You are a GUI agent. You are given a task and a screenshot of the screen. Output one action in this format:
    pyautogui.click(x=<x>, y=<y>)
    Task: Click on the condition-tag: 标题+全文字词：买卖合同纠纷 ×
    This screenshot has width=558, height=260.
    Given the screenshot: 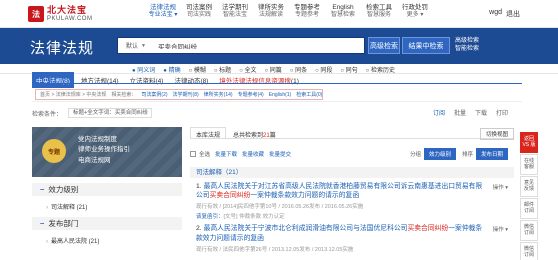 What is the action you would take?
    pyautogui.click(x=110, y=113)
    